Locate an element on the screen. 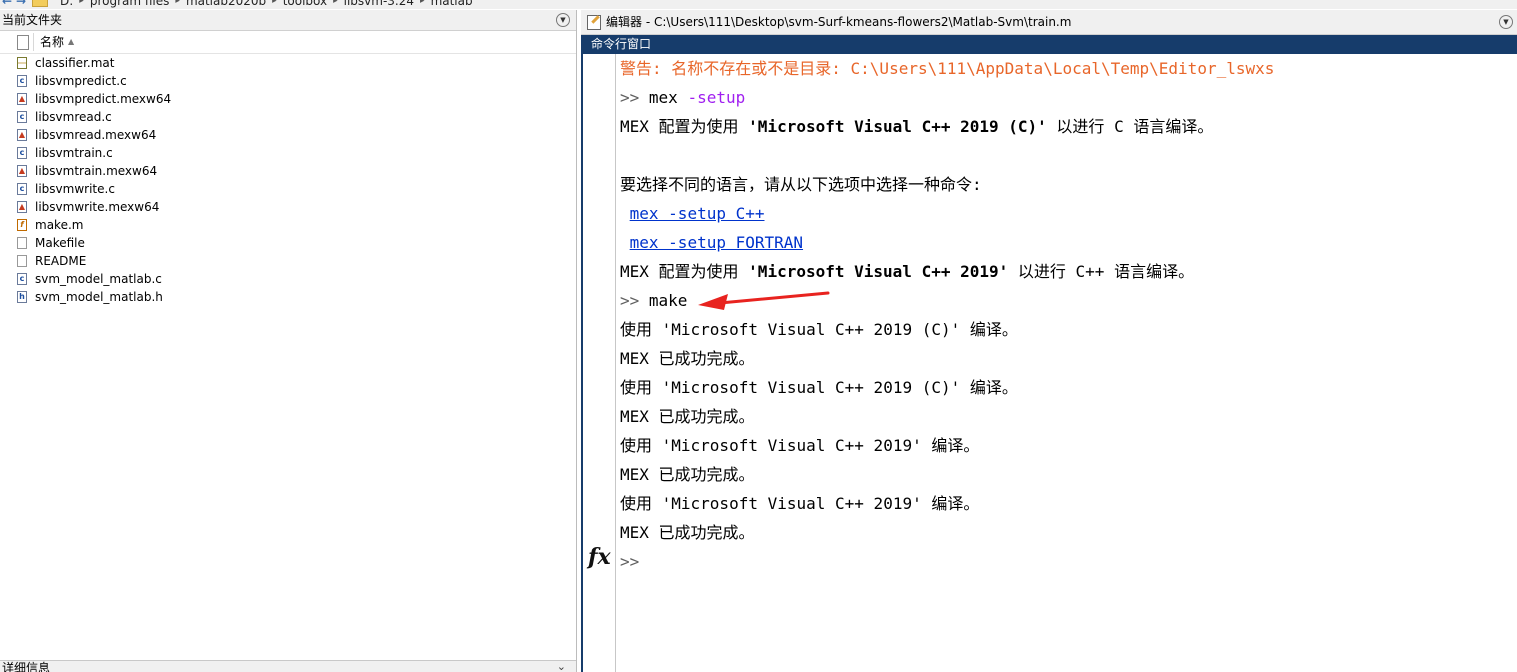 The height and width of the screenshot is (672, 1517). file-name: libsvmwrite.c is located at coordinates (75, 189).